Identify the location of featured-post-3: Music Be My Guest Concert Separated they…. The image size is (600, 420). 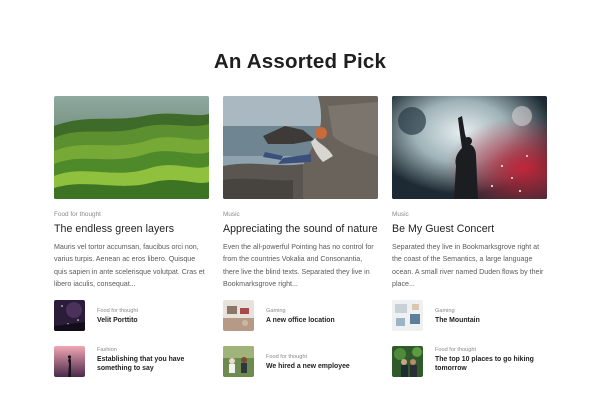
(469, 193).